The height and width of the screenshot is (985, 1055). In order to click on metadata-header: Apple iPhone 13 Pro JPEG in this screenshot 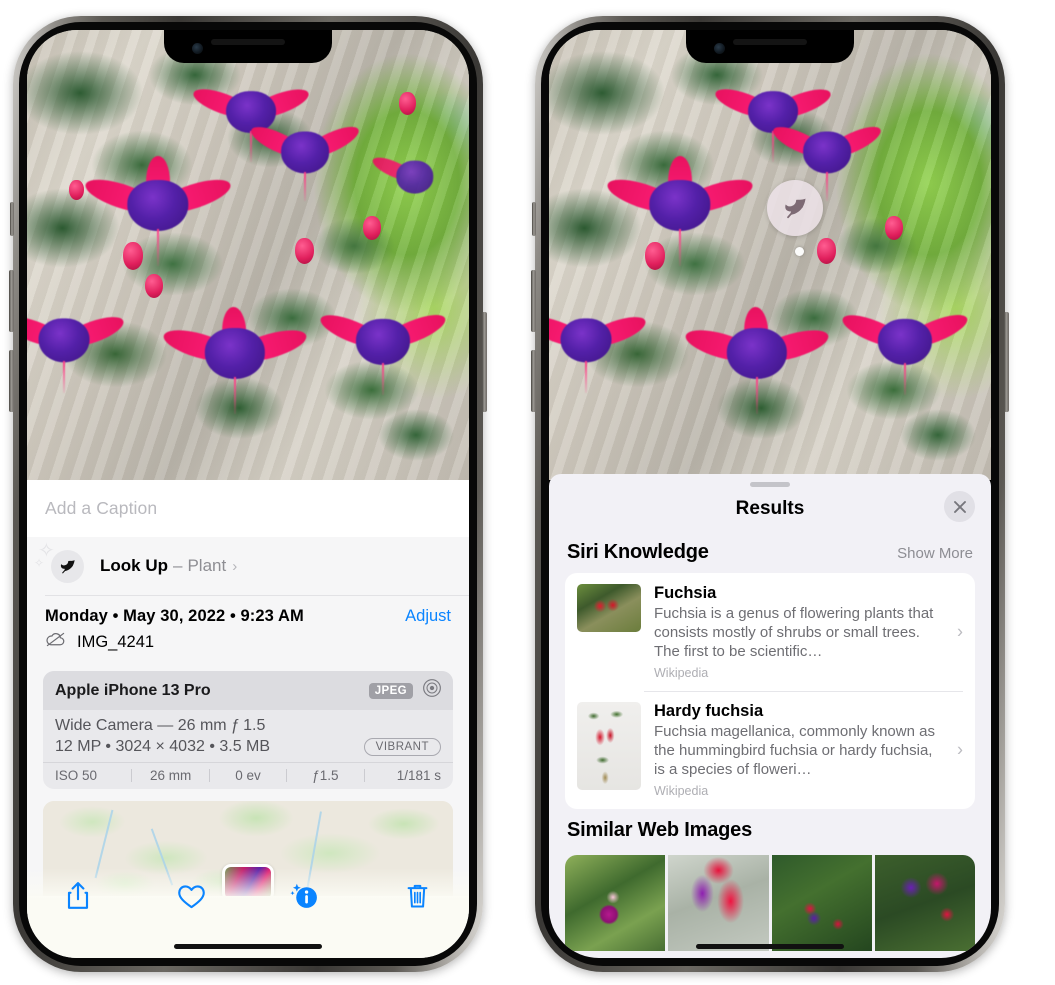, I will do `click(248, 690)`.